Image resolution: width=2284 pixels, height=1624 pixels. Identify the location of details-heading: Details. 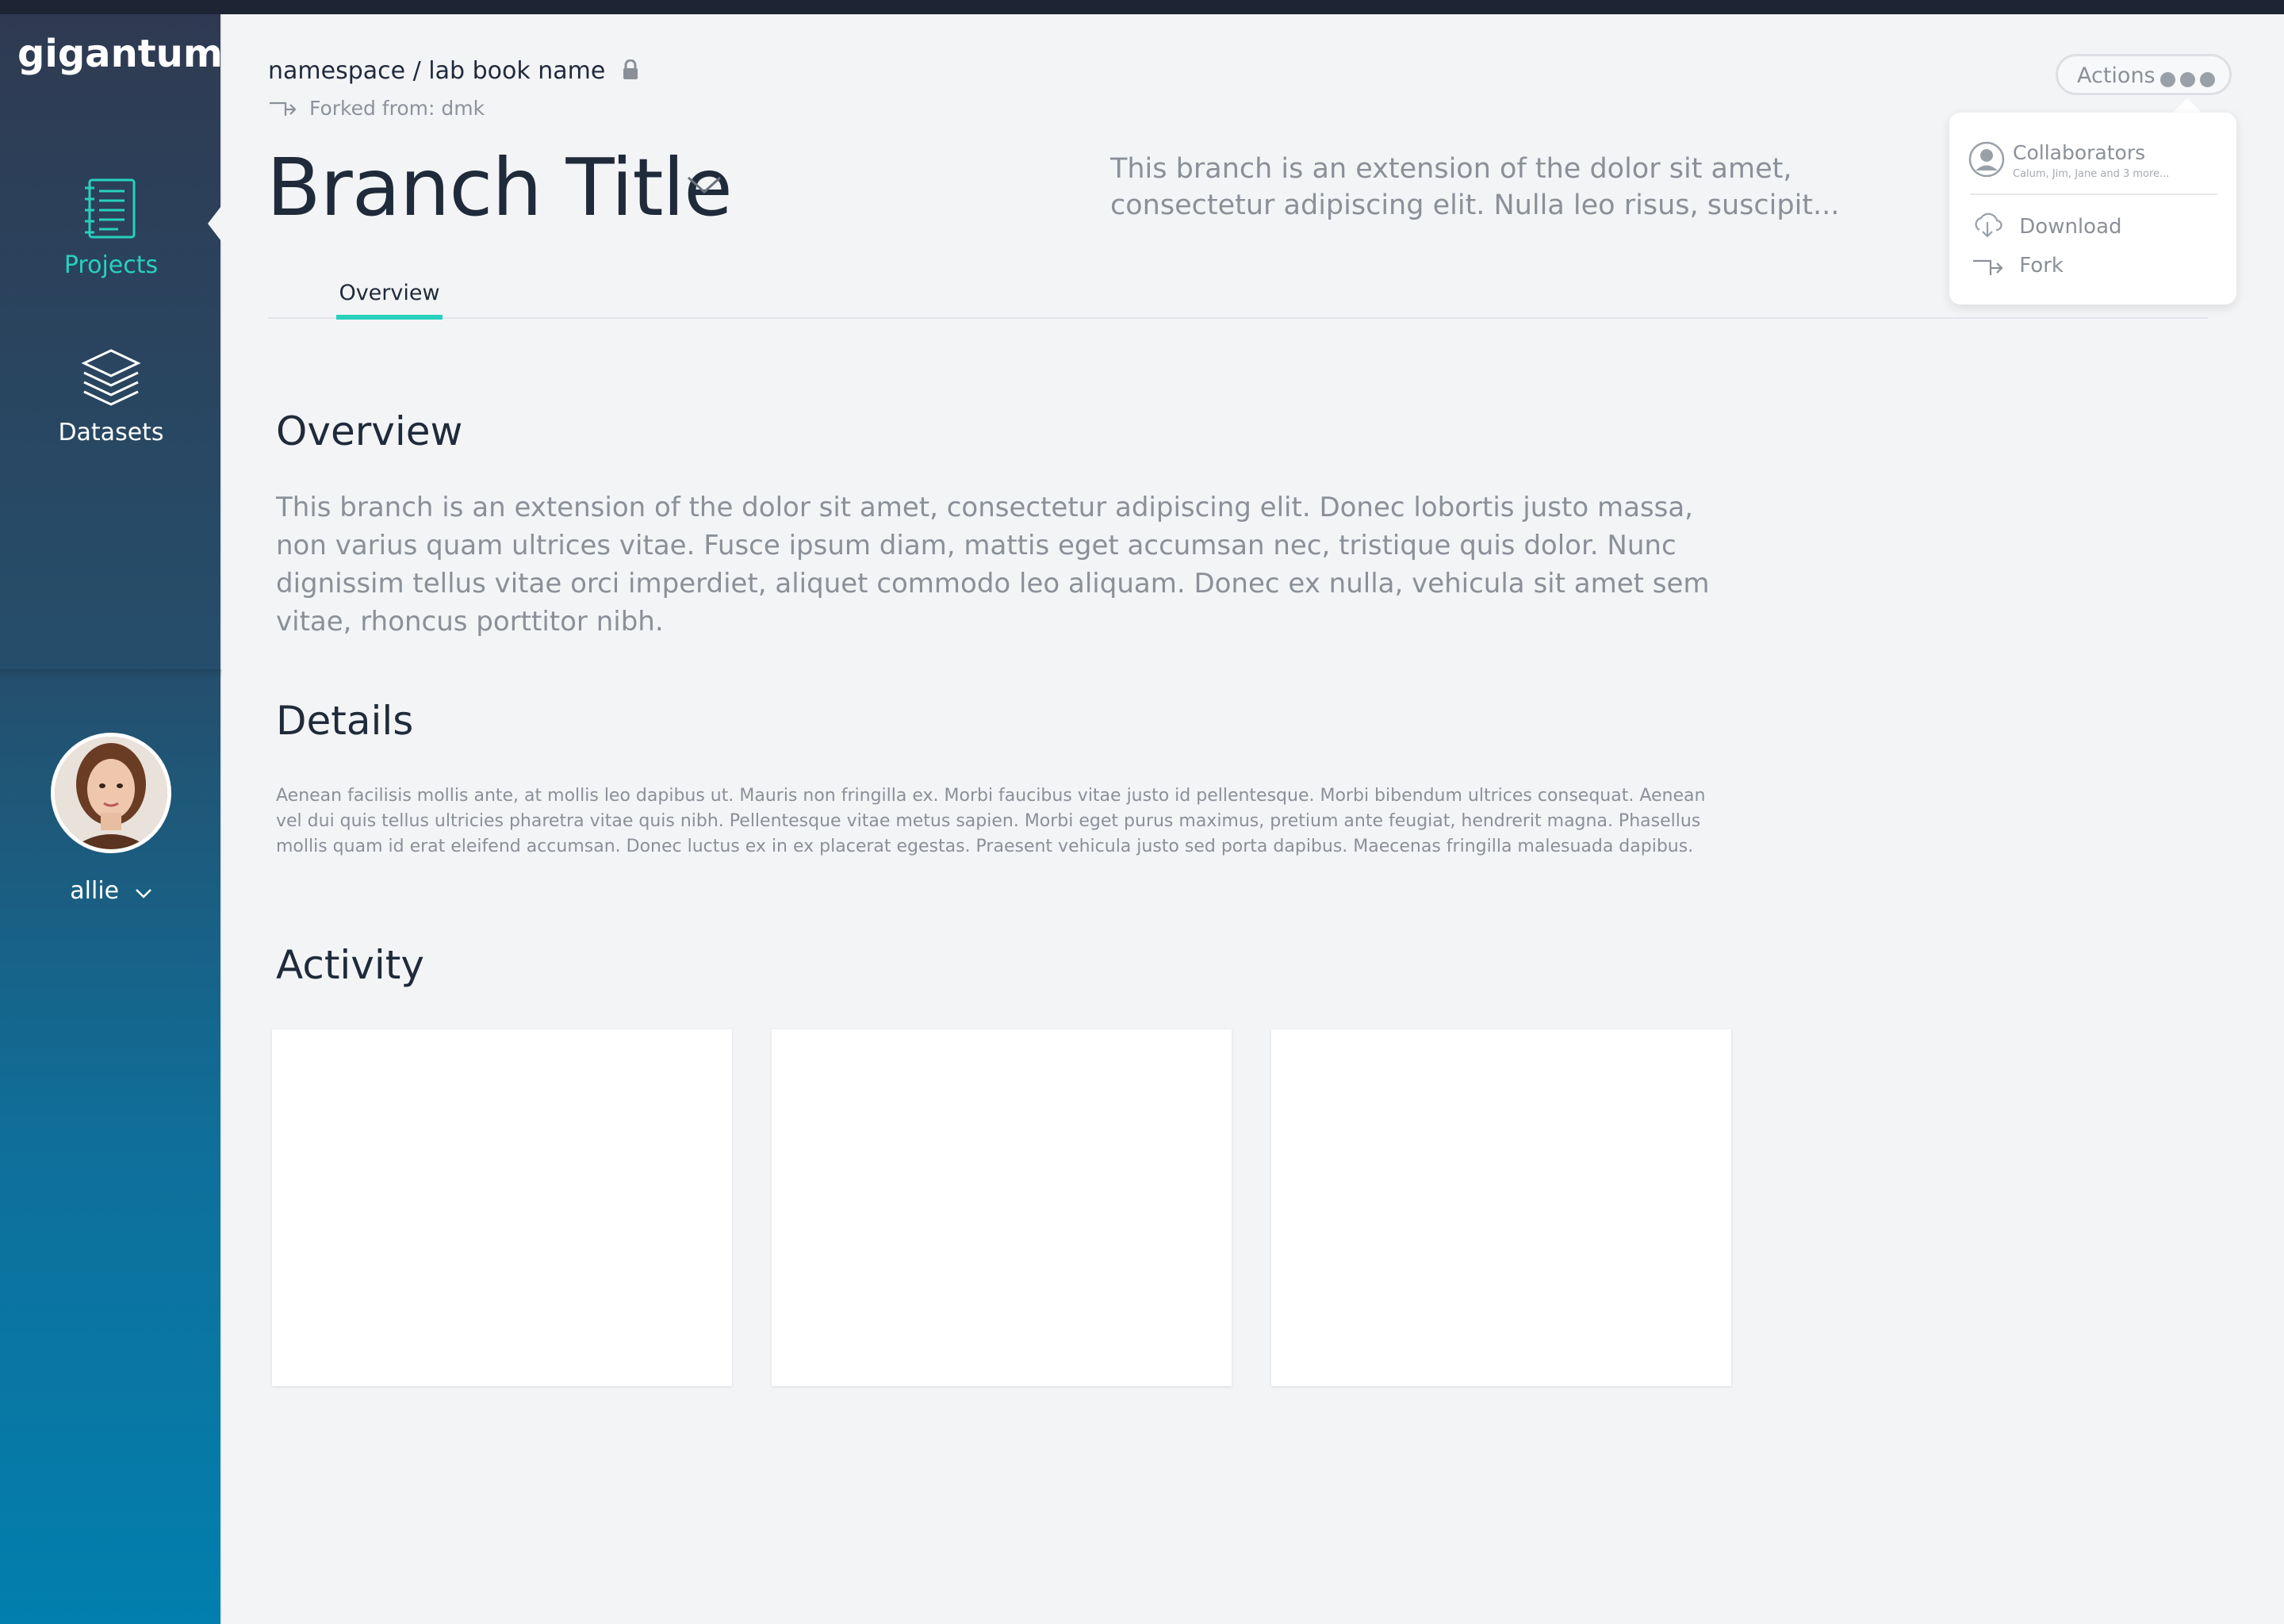
(345, 721).